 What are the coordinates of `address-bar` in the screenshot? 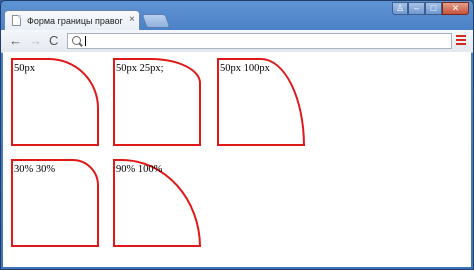 It's located at (259, 41).